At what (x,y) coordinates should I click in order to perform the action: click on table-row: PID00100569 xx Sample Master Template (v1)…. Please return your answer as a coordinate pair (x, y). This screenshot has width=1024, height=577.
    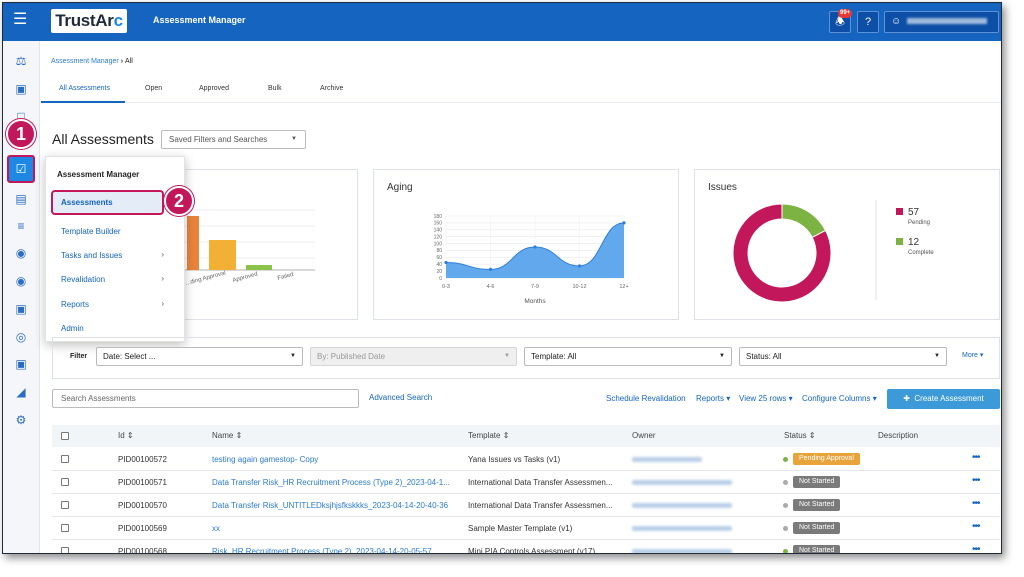
    Looking at the image, I should click on (526, 528).